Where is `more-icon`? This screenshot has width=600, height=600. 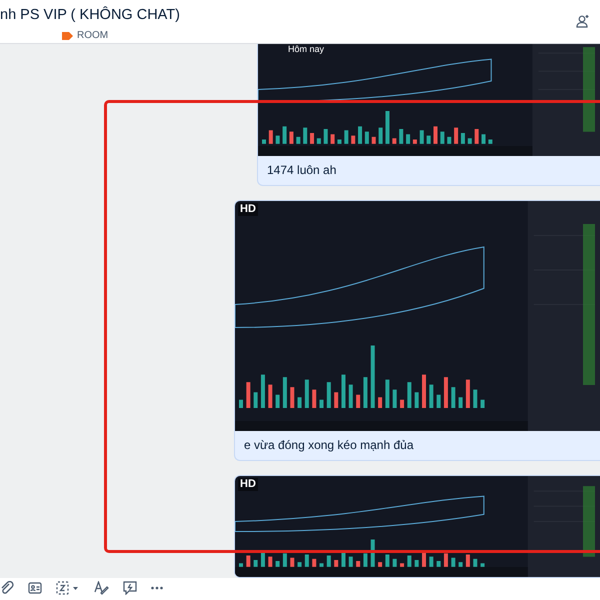 more-icon is located at coordinates (157, 588).